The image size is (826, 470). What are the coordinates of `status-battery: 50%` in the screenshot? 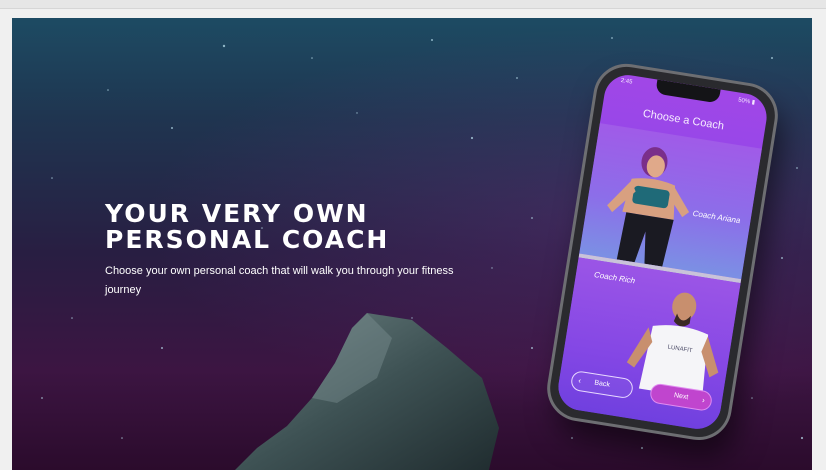 It's located at (744, 101).